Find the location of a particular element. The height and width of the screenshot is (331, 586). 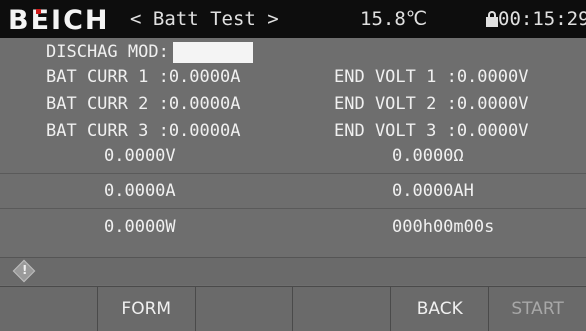

current-reading: 0.0000A is located at coordinates (140, 191).